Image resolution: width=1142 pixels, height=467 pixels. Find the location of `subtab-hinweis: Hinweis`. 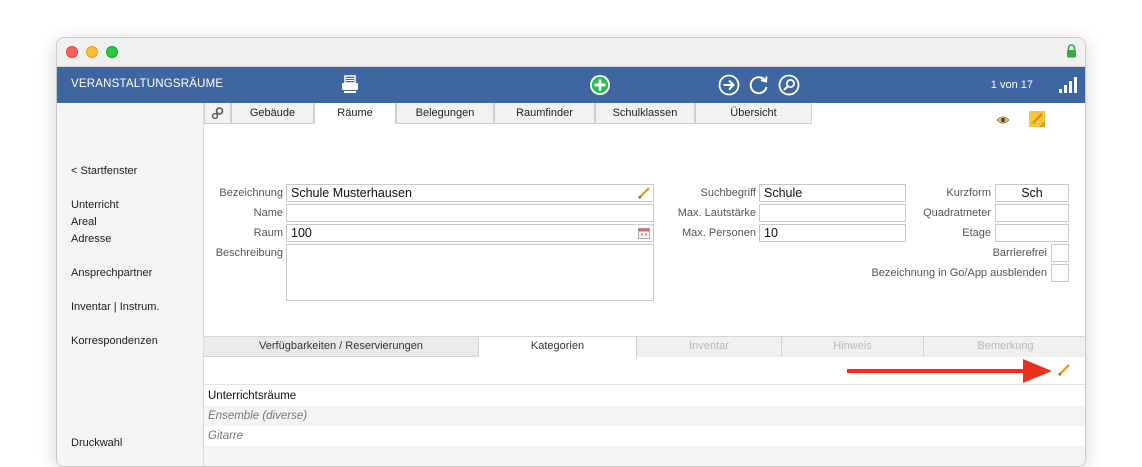

subtab-hinweis: Hinweis is located at coordinates (853, 347).